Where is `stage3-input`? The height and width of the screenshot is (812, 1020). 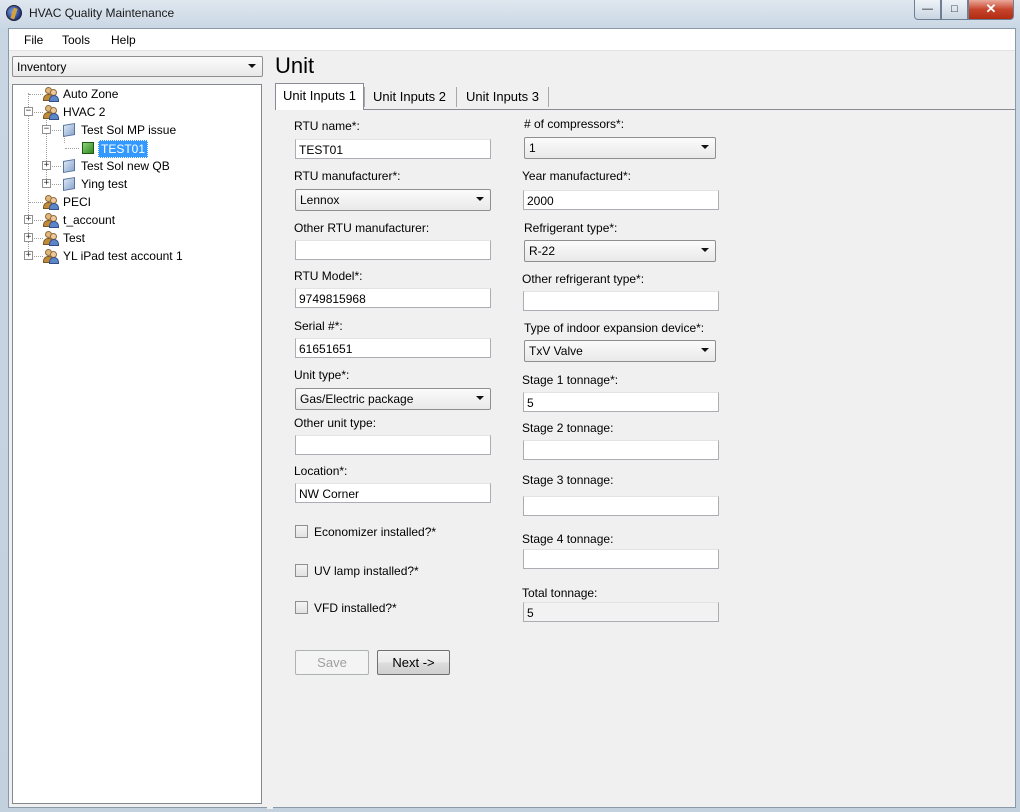 stage3-input is located at coordinates (621, 506).